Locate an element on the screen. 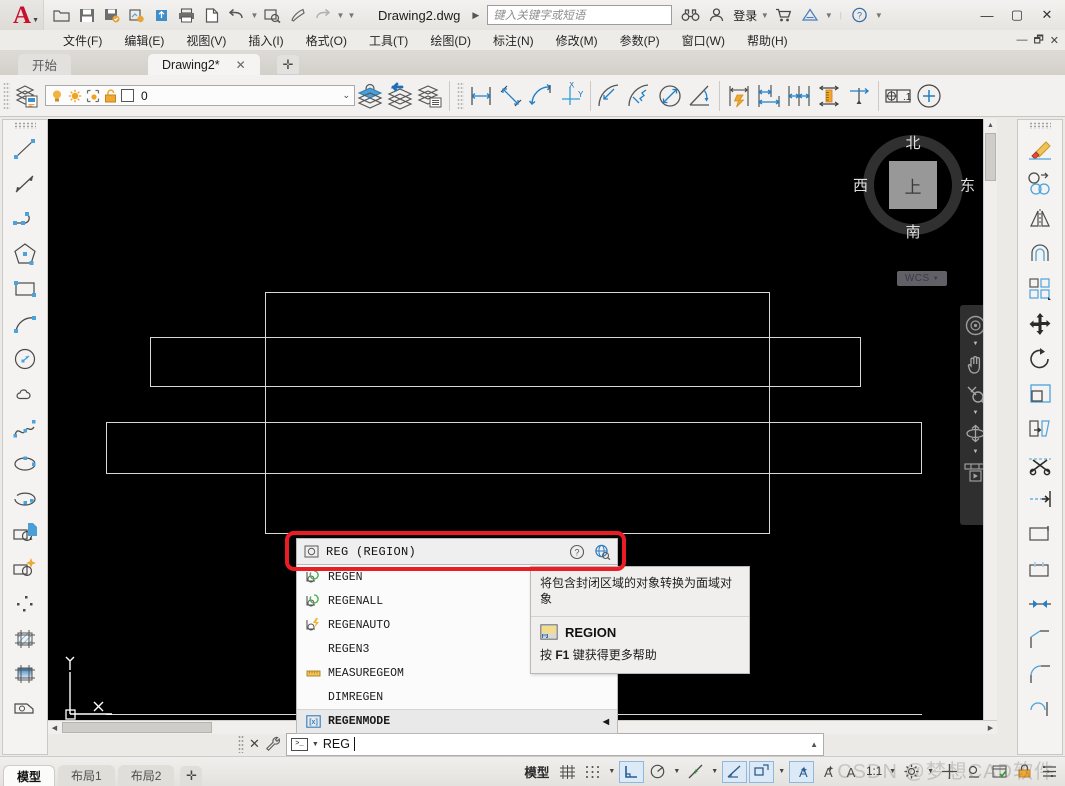  submenu-arrow-icon: ◀ is located at coordinates (606, 722).